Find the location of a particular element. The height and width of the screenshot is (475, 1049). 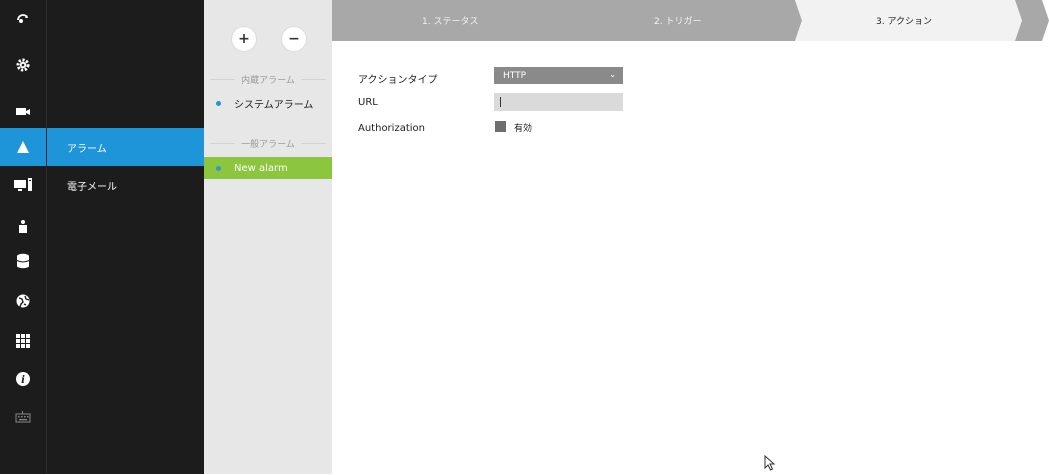

step-status: 1. ステータス is located at coordinates (450, 20).